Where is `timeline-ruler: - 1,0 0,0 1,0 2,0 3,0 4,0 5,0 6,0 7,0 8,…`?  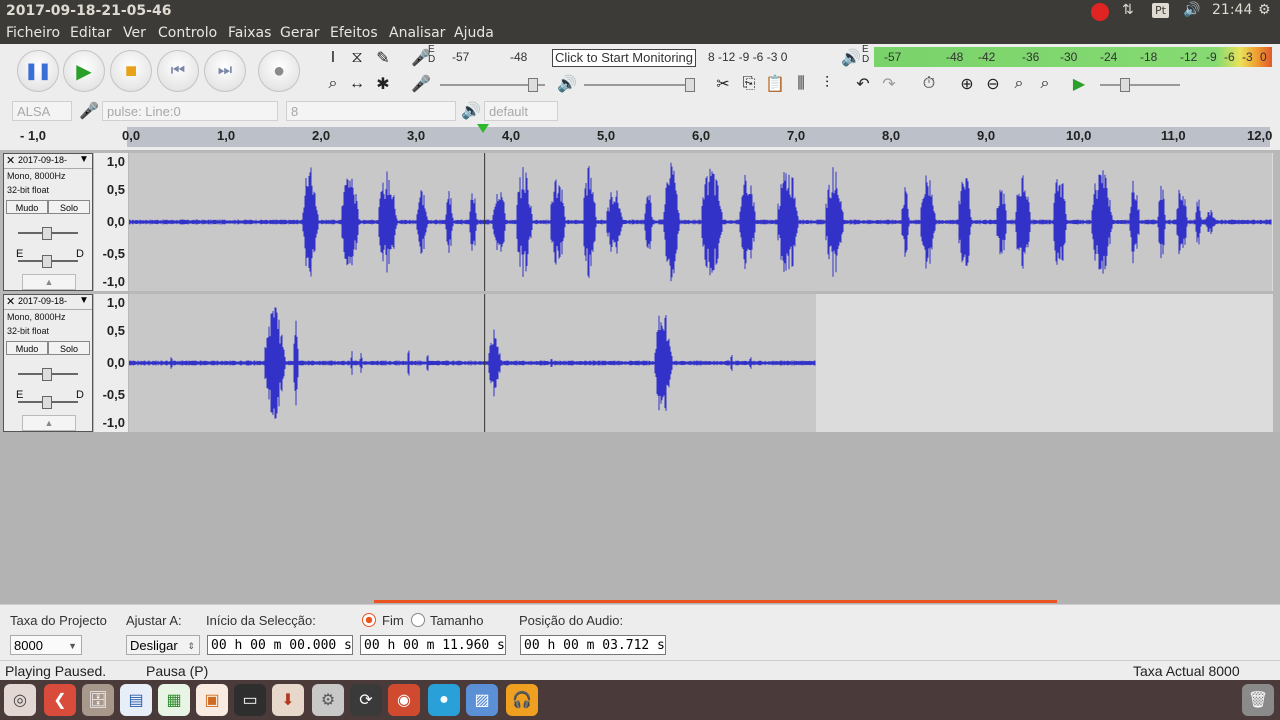
timeline-ruler: - 1,0 0,0 1,0 2,0 3,0 4,0 5,0 6,0 7,0 8,… is located at coordinates (640, 137).